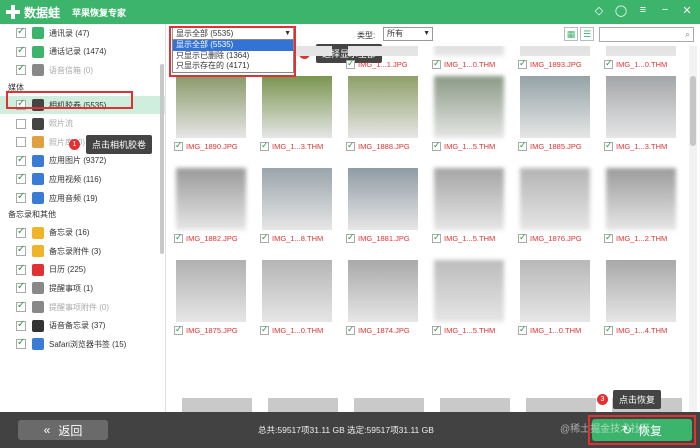 The height and width of the screenshot is (448, 700). What do you see at coordinates (82, 344) in the screenshot?
I see `sidebar-item-memo-6: Safari浏览器书签 (15)` at bounding box center [82, 344].